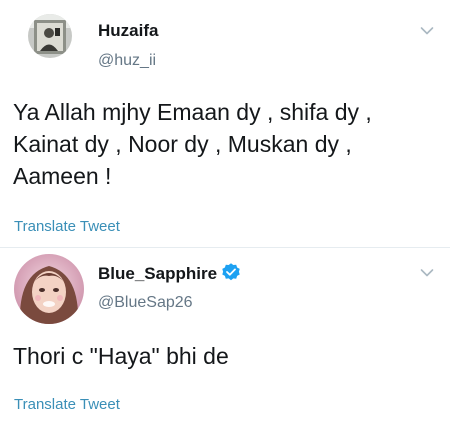 The height and width of the screenshot is (433, 450). I want to click on verified-badge-icon, so click(231, 272).